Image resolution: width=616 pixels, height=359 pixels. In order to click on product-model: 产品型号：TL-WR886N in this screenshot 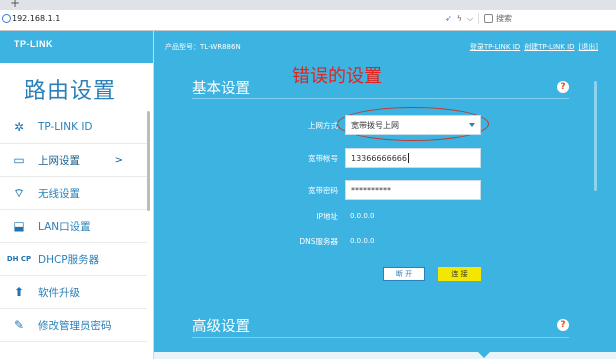, I will do `click(203, 47)`.